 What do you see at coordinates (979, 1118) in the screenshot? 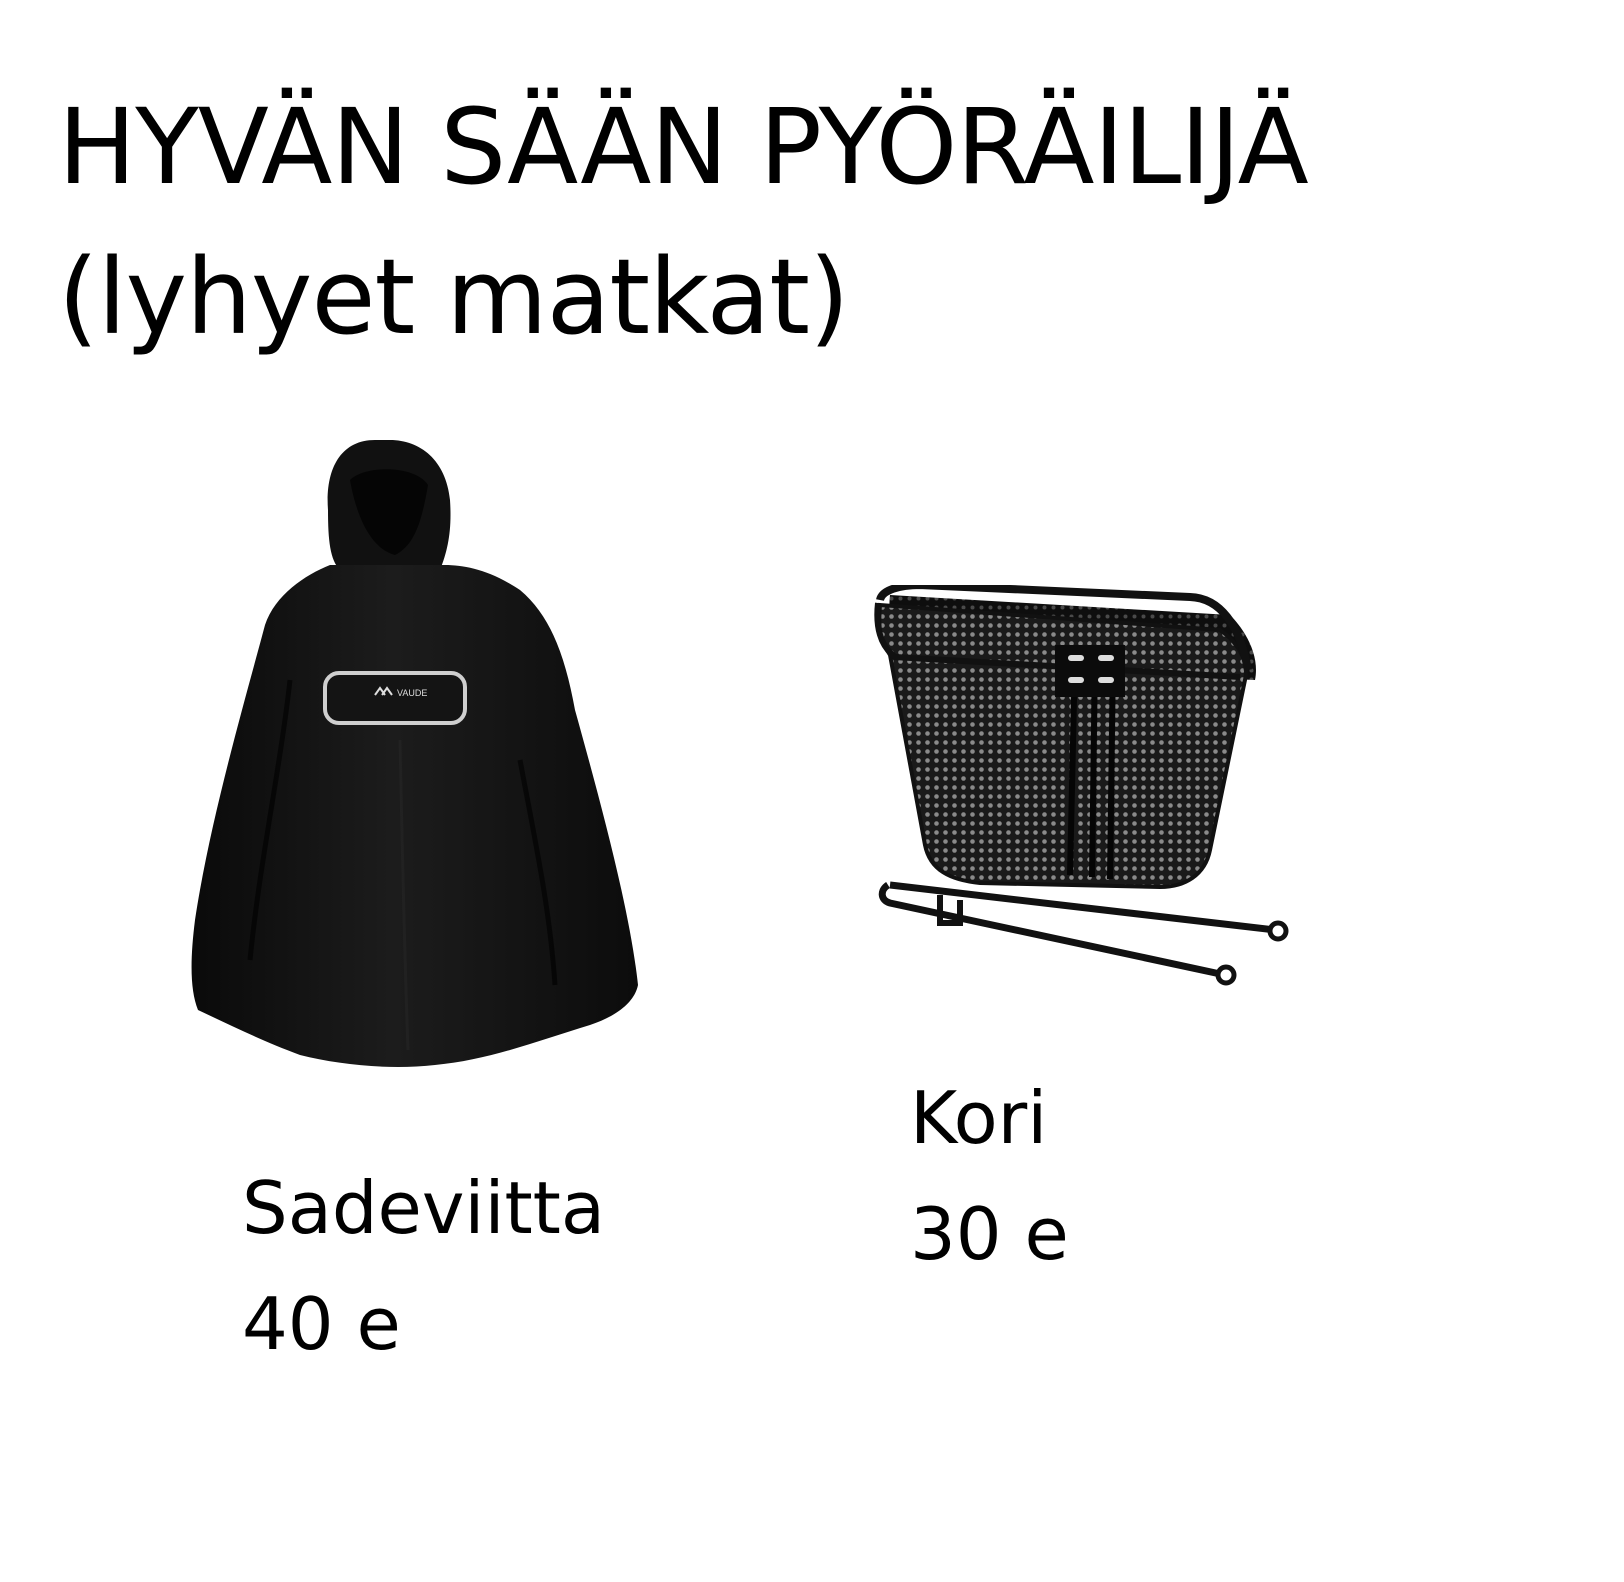
I see `product-name: Kori` at bounding box center [979, 1118].